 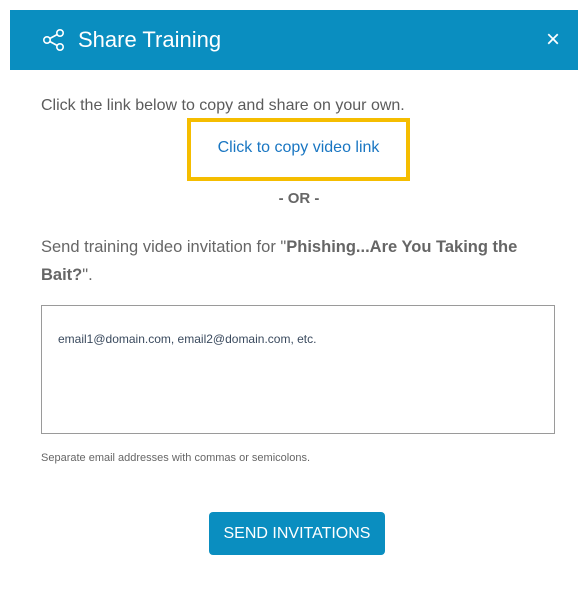 I want to click on send-invitations-button: SEND INVITATIONS, so click(x=297, y=533).